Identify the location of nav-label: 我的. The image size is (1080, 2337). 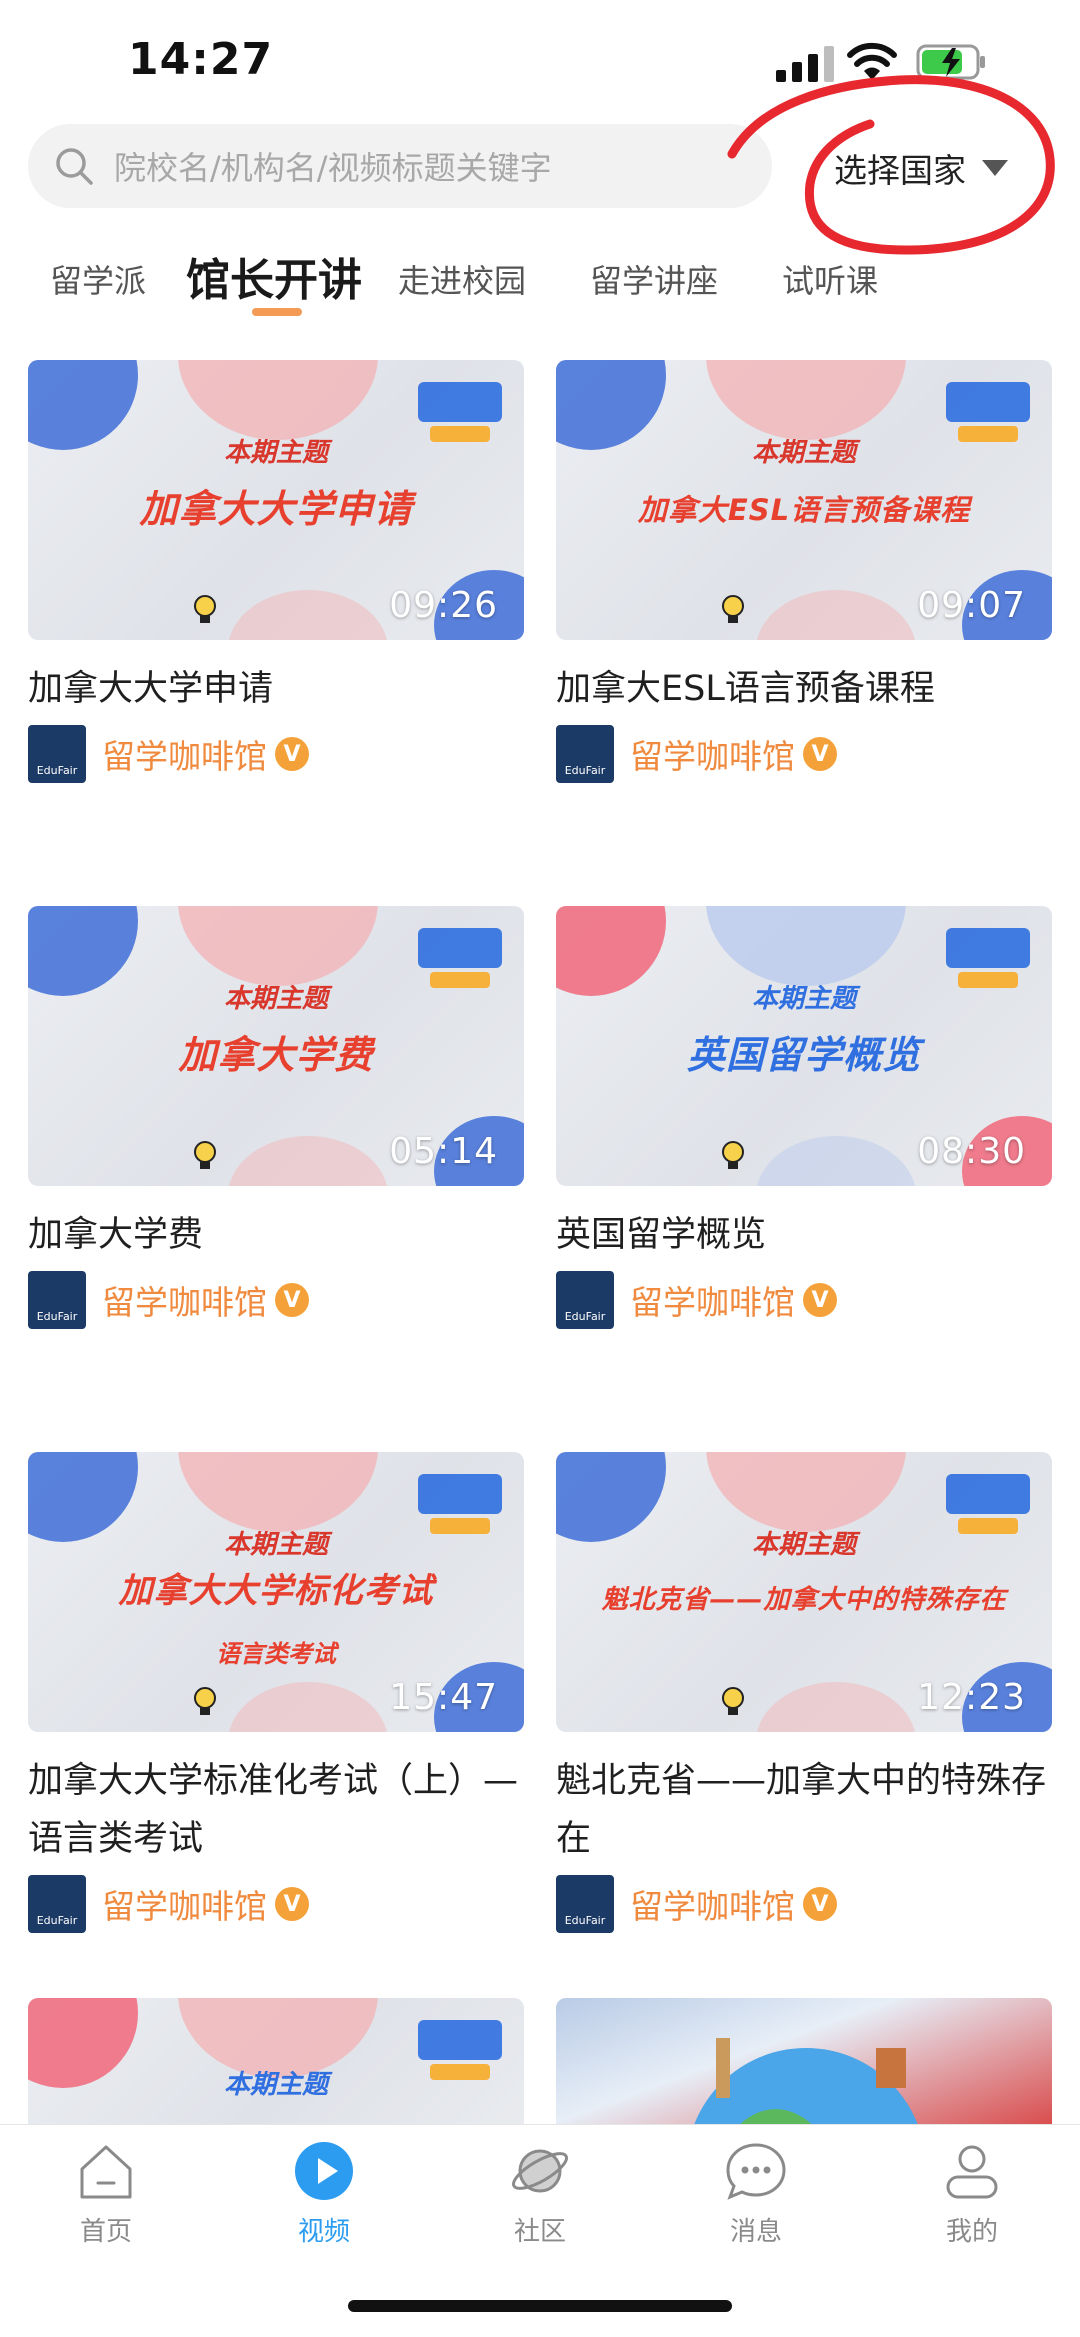
(971, 2232).